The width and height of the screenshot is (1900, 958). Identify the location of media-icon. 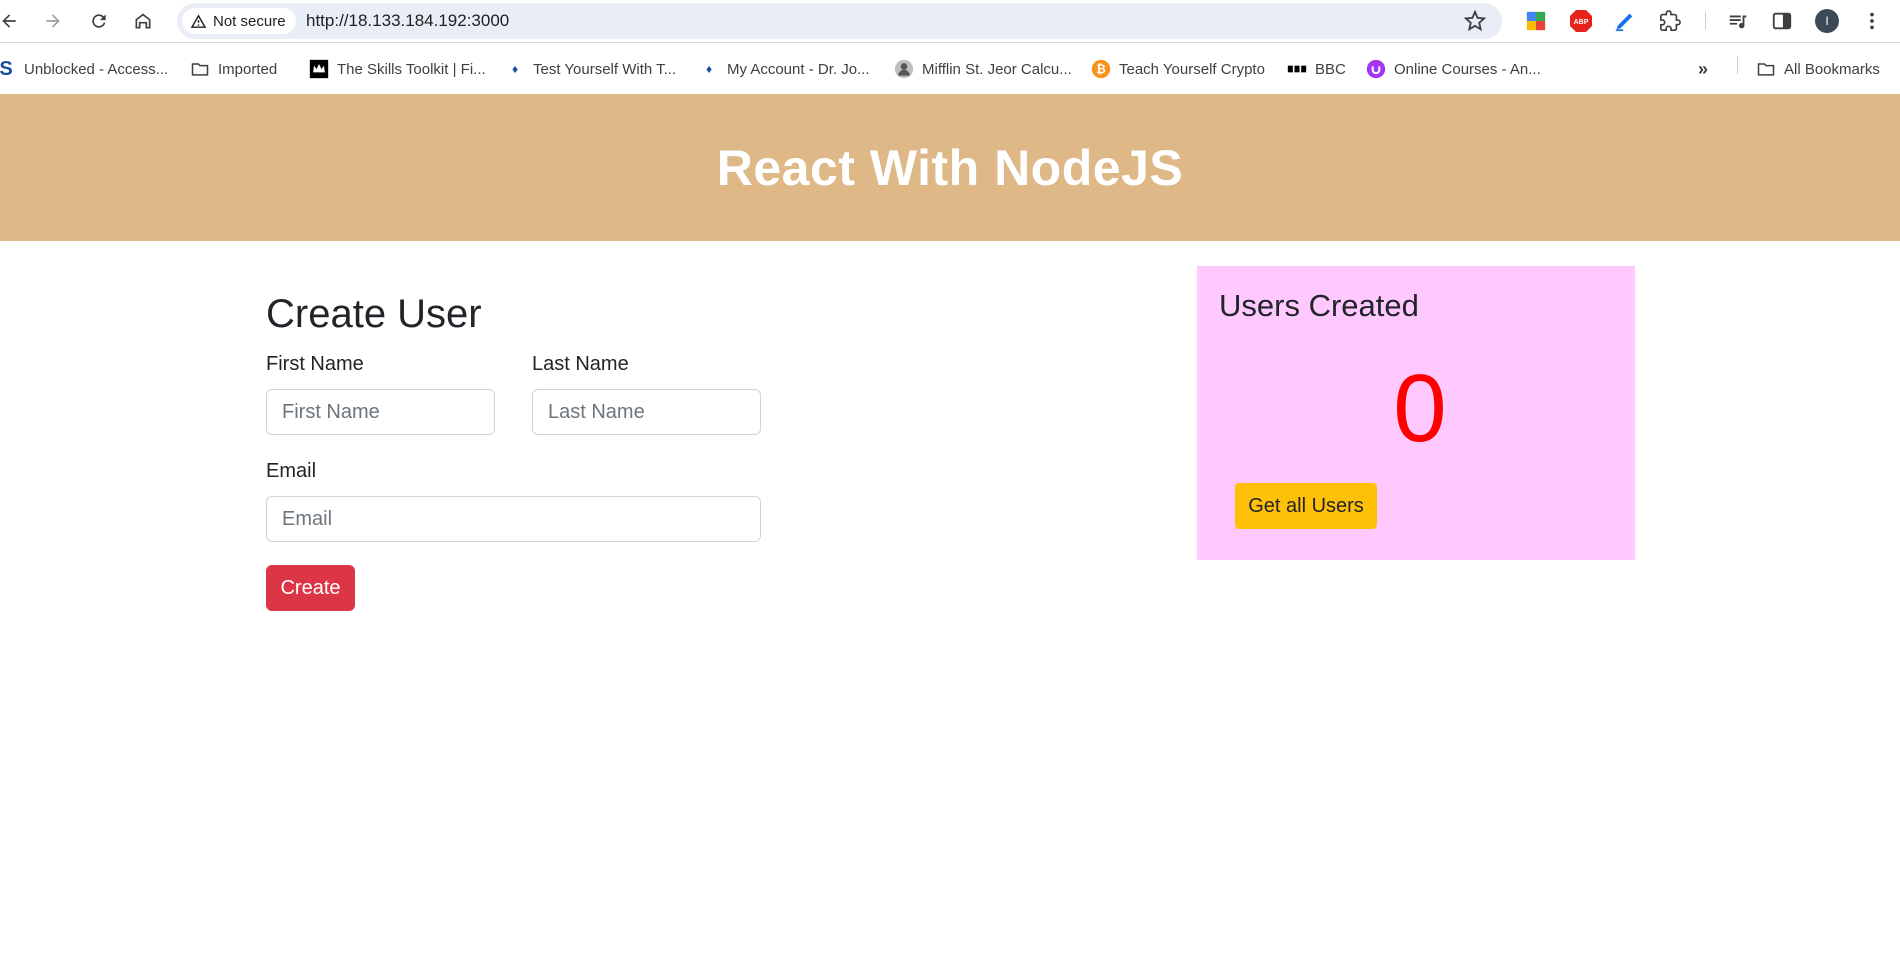
(1738, 21).